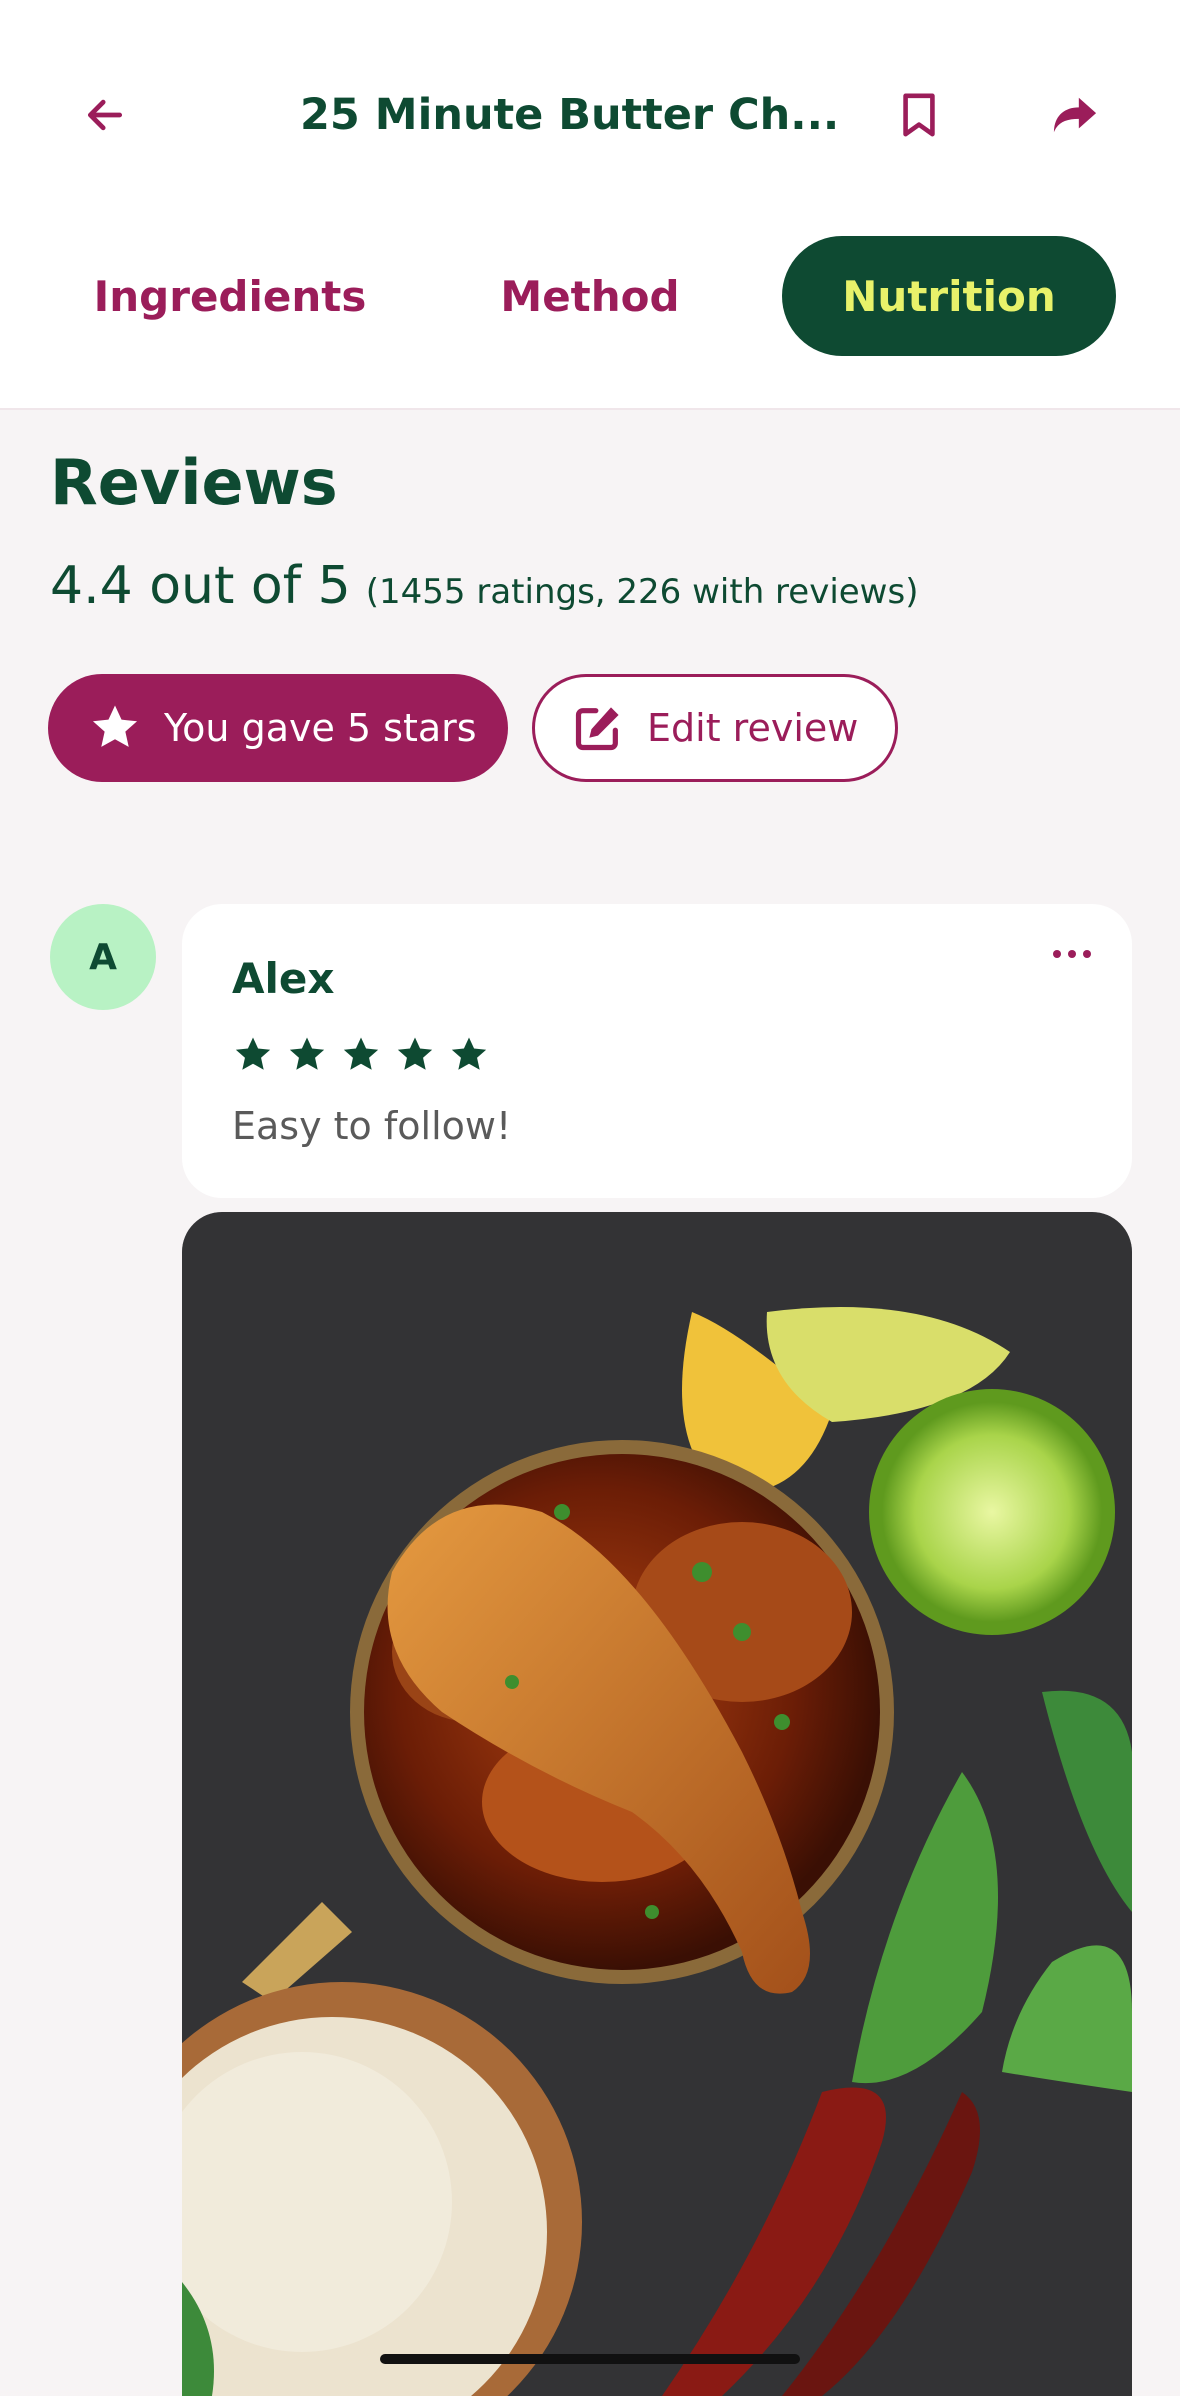  Describe the element at coordinates (103, 957) in the screenshot. I see `avatar: A` at that location.